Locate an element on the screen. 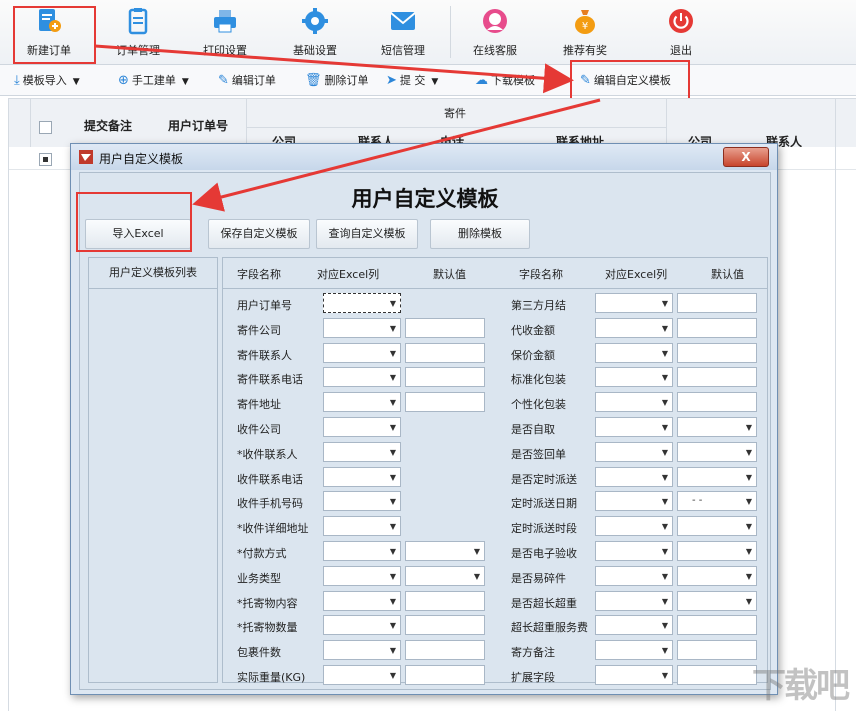 The height and width of the screenshot is (711, 856). watermark: 下载吧 is located at coordinates (801, 686).